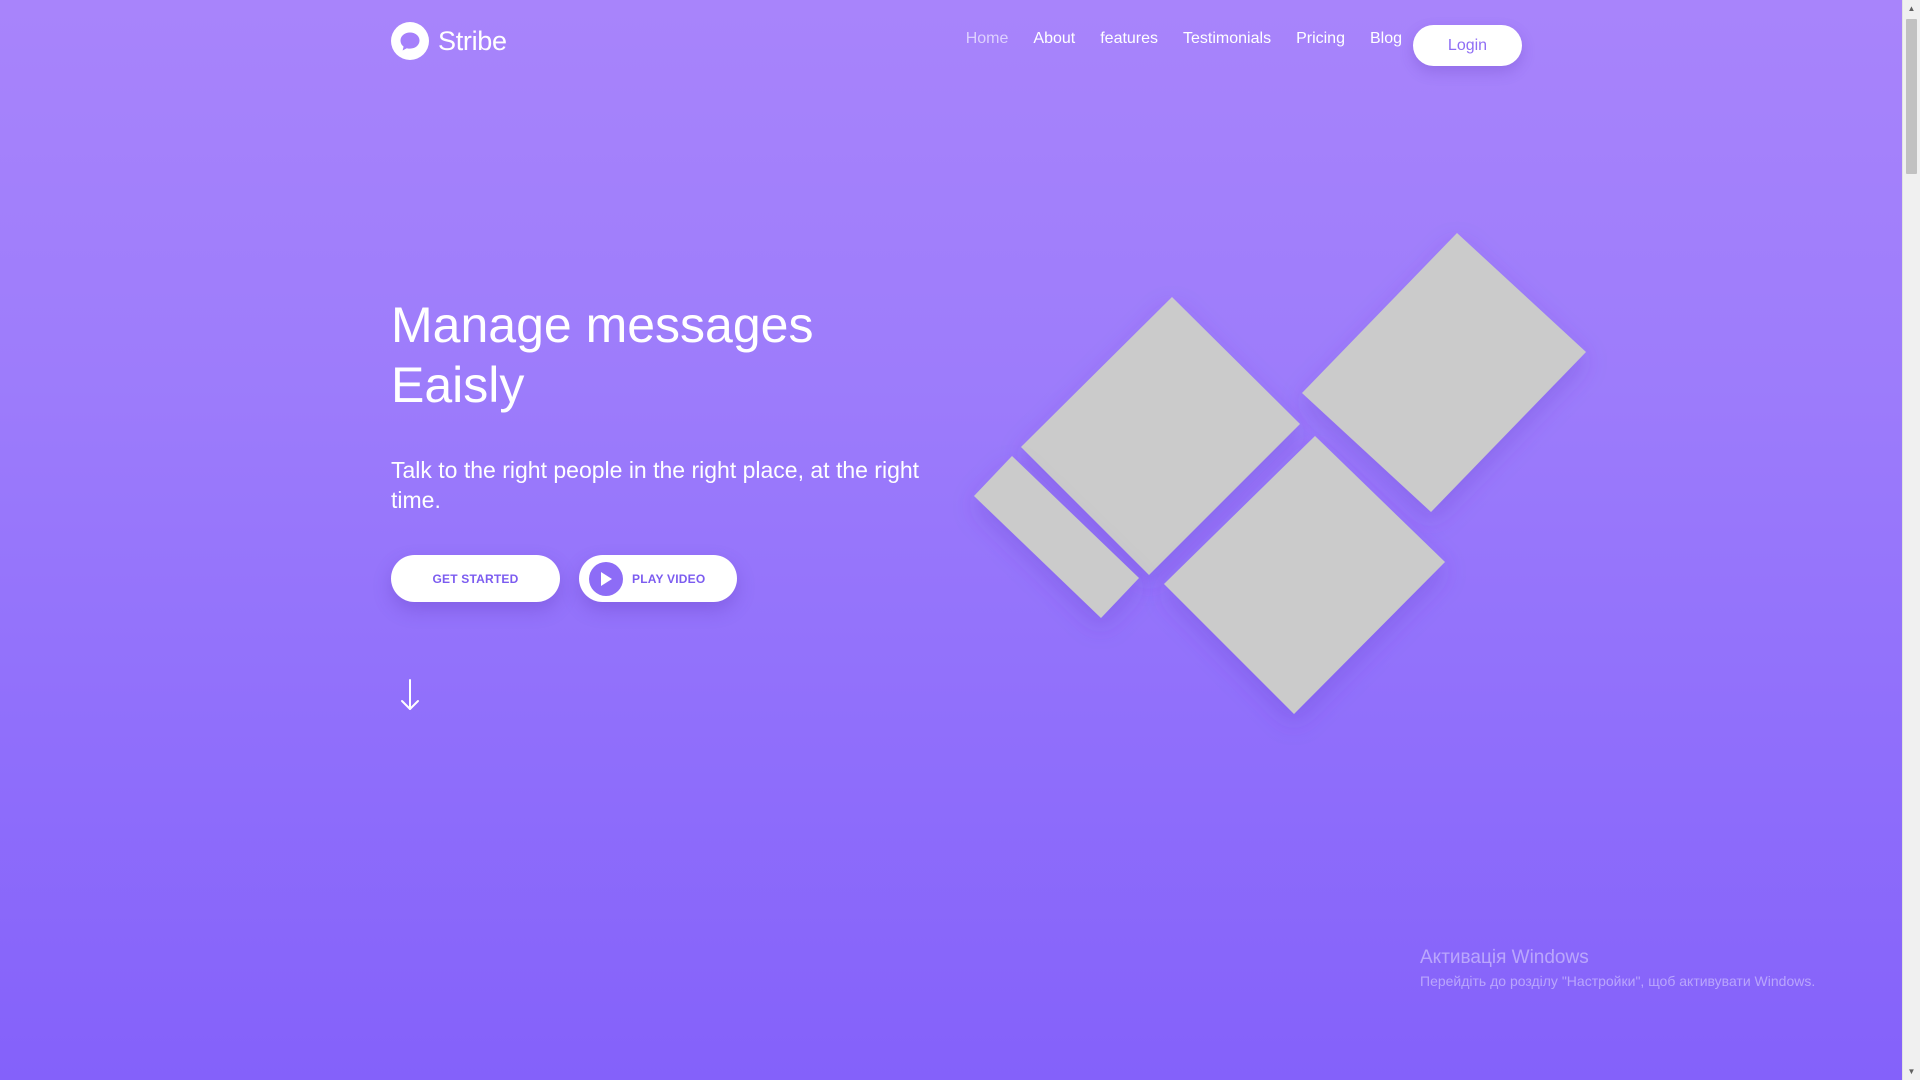  Describe the element at coordinates (1467, 45) in the screenshot. I see `login-button: Login` at that location.